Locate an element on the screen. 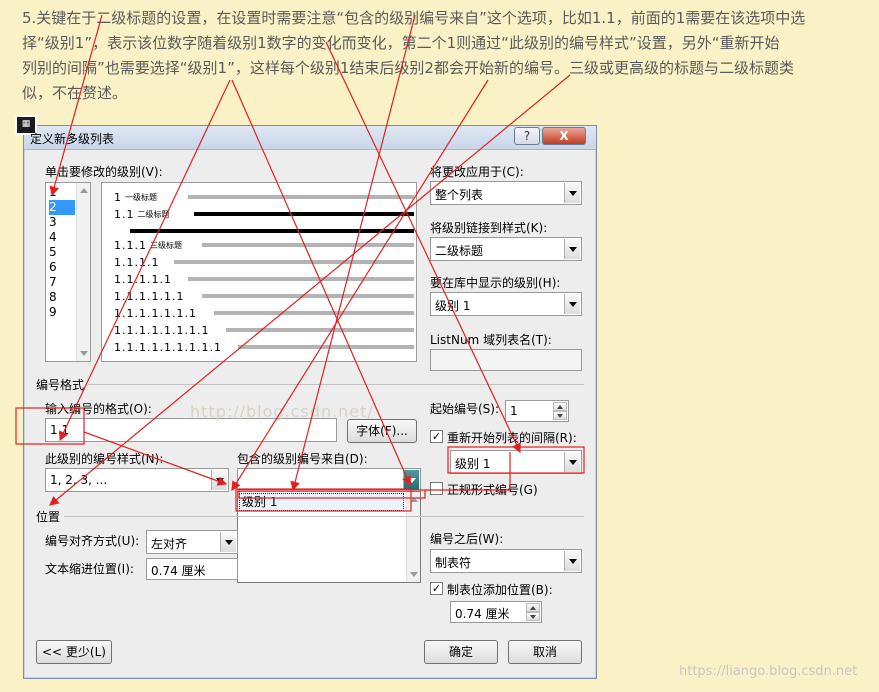 Image resolution: width=879 pixels, height=692 pixels. dropdown-highlight-box is located at coordinates (332, 494).